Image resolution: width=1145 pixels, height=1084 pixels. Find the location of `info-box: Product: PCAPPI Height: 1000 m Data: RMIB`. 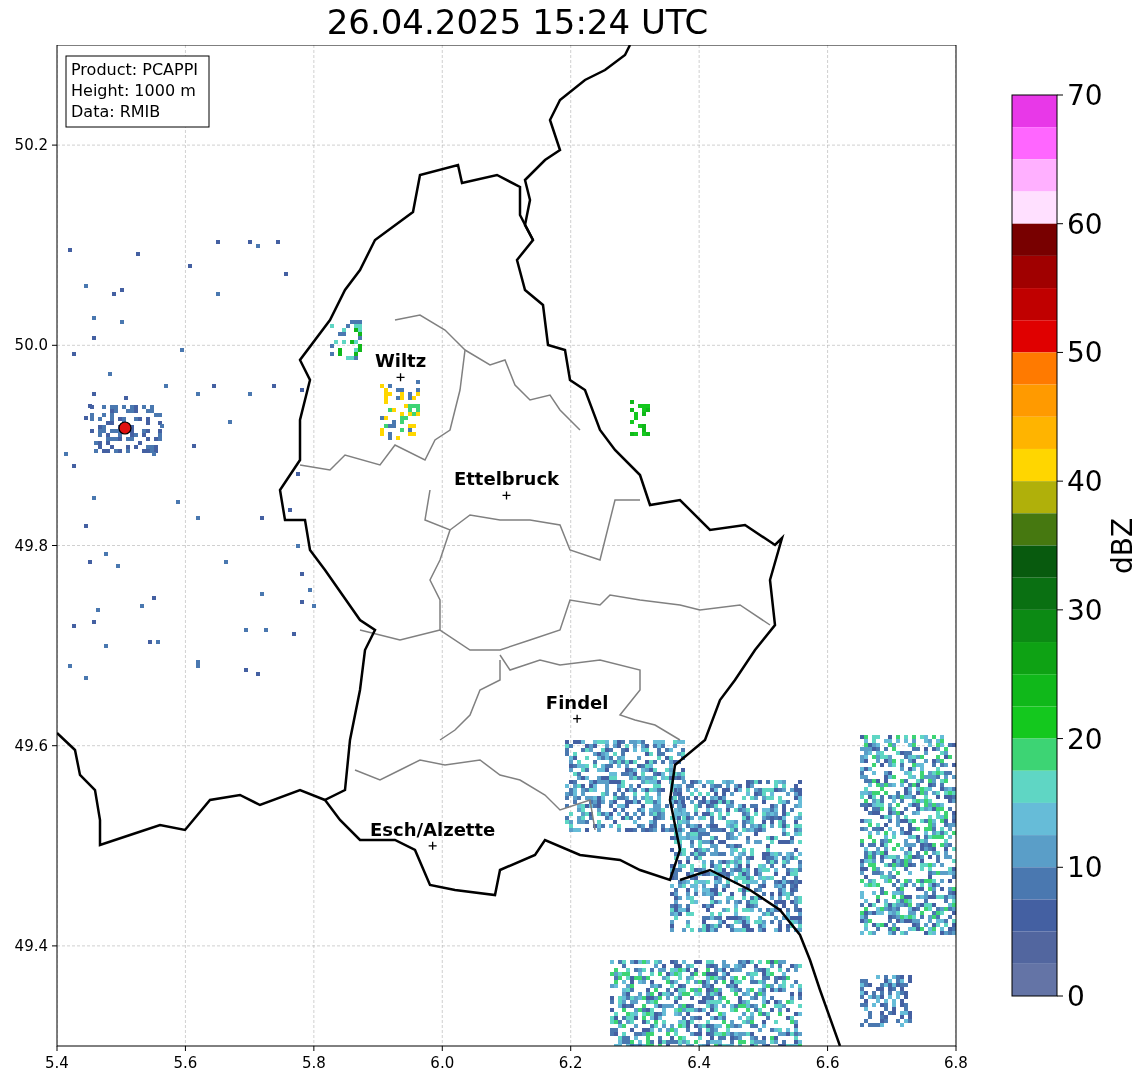

info-box: Product: PCAPPI Height: 1000 m Data: RMIB is located at coordinates (137, 91).